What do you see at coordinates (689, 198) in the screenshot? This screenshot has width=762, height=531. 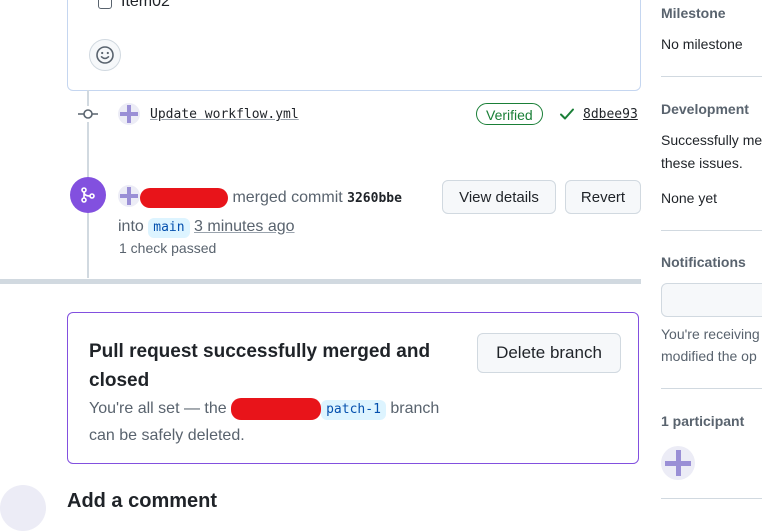 I see `development-value: None yet` at bounding box center [689, 198].